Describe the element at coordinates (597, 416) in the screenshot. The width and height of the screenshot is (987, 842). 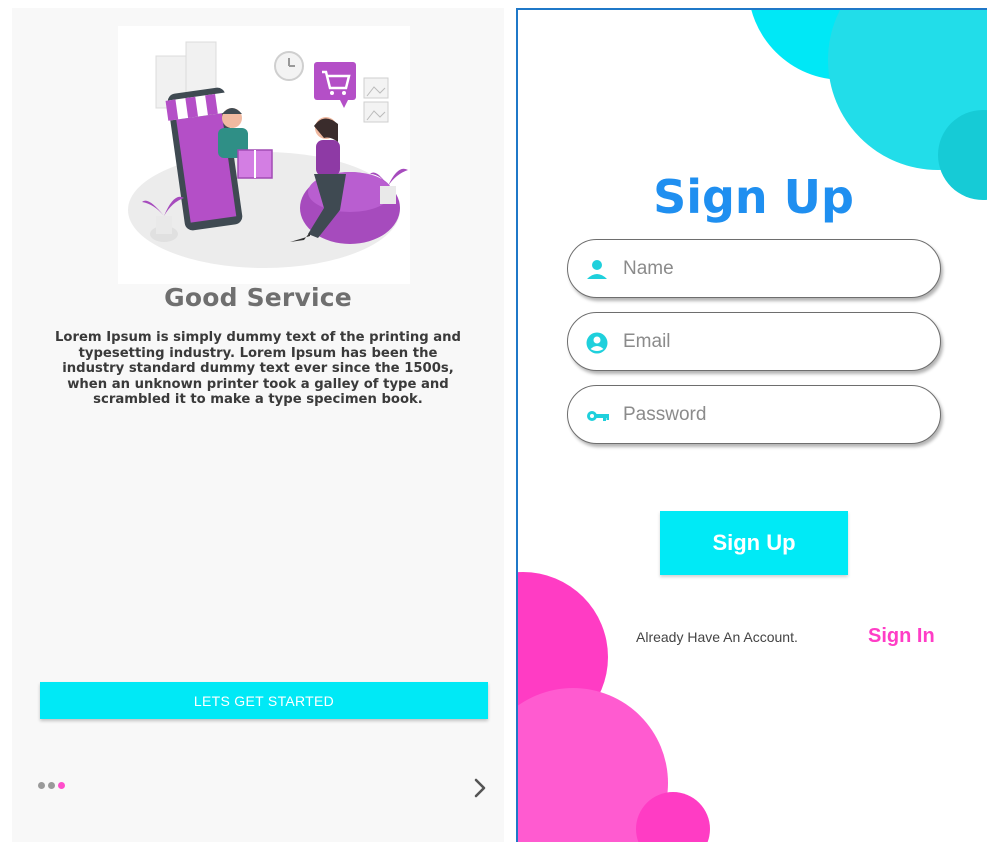
I see `key-icon` at that location.